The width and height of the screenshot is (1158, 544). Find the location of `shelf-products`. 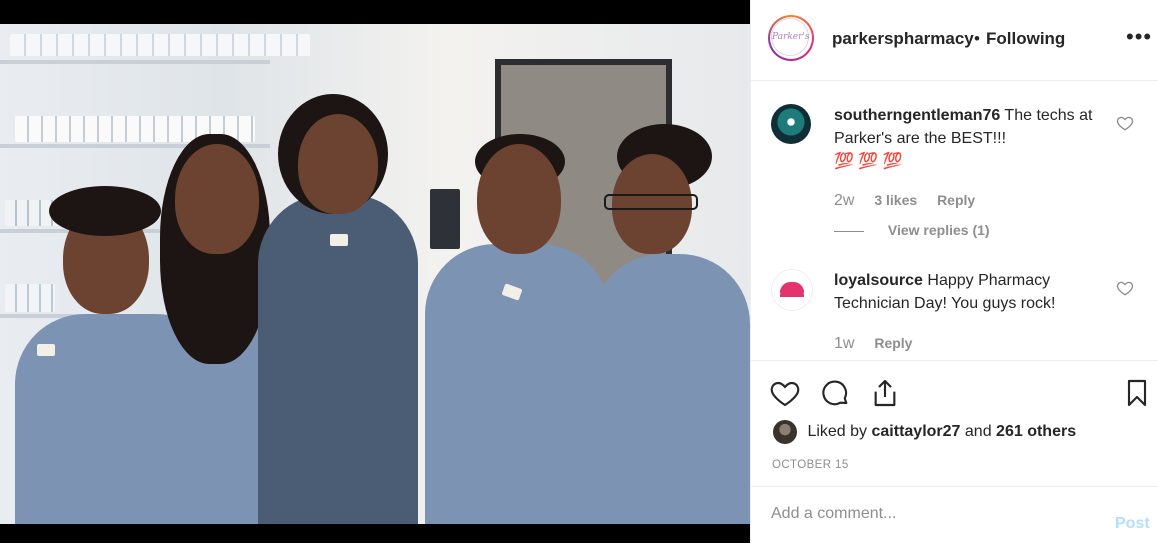

shelf-products is located at coordinates (160, 45).